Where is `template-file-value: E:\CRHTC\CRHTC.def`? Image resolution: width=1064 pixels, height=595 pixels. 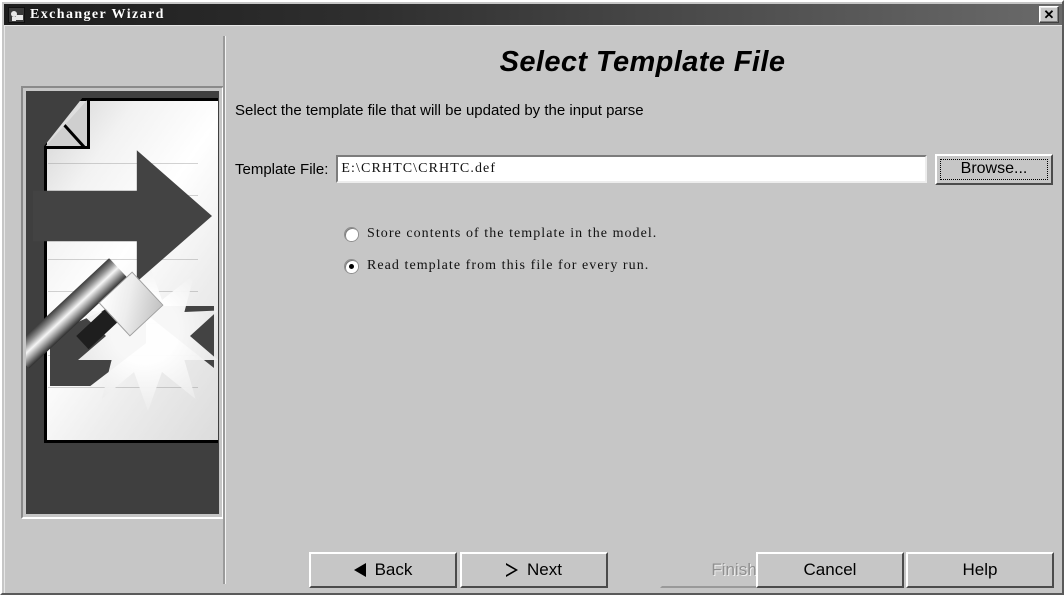
template-file-value: E:\CRHTC\CRHTC.def is located at coordinates (419, 168).